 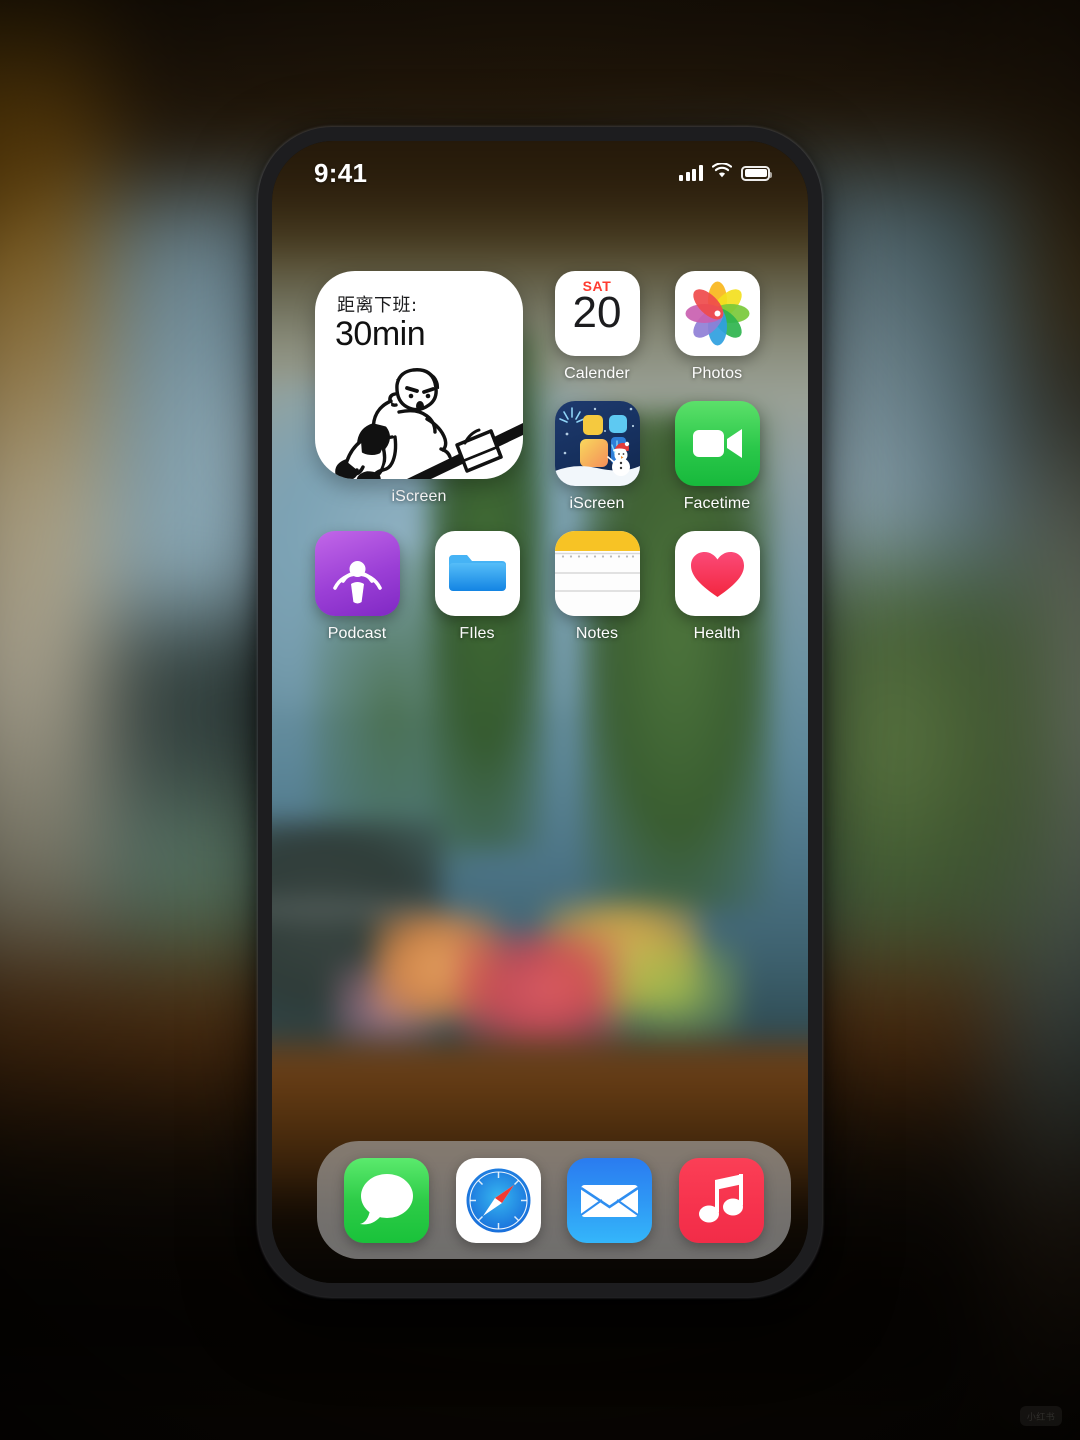 What do you see at coordinates (721, 1200) in the screenshot?
I see `music-note-icon` at bounding box center [721, 1200].